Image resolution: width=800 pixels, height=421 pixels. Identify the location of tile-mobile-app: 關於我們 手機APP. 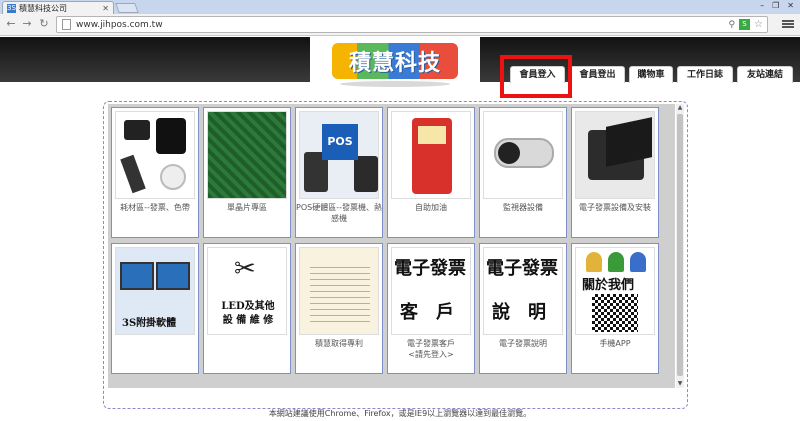
(615, 308).